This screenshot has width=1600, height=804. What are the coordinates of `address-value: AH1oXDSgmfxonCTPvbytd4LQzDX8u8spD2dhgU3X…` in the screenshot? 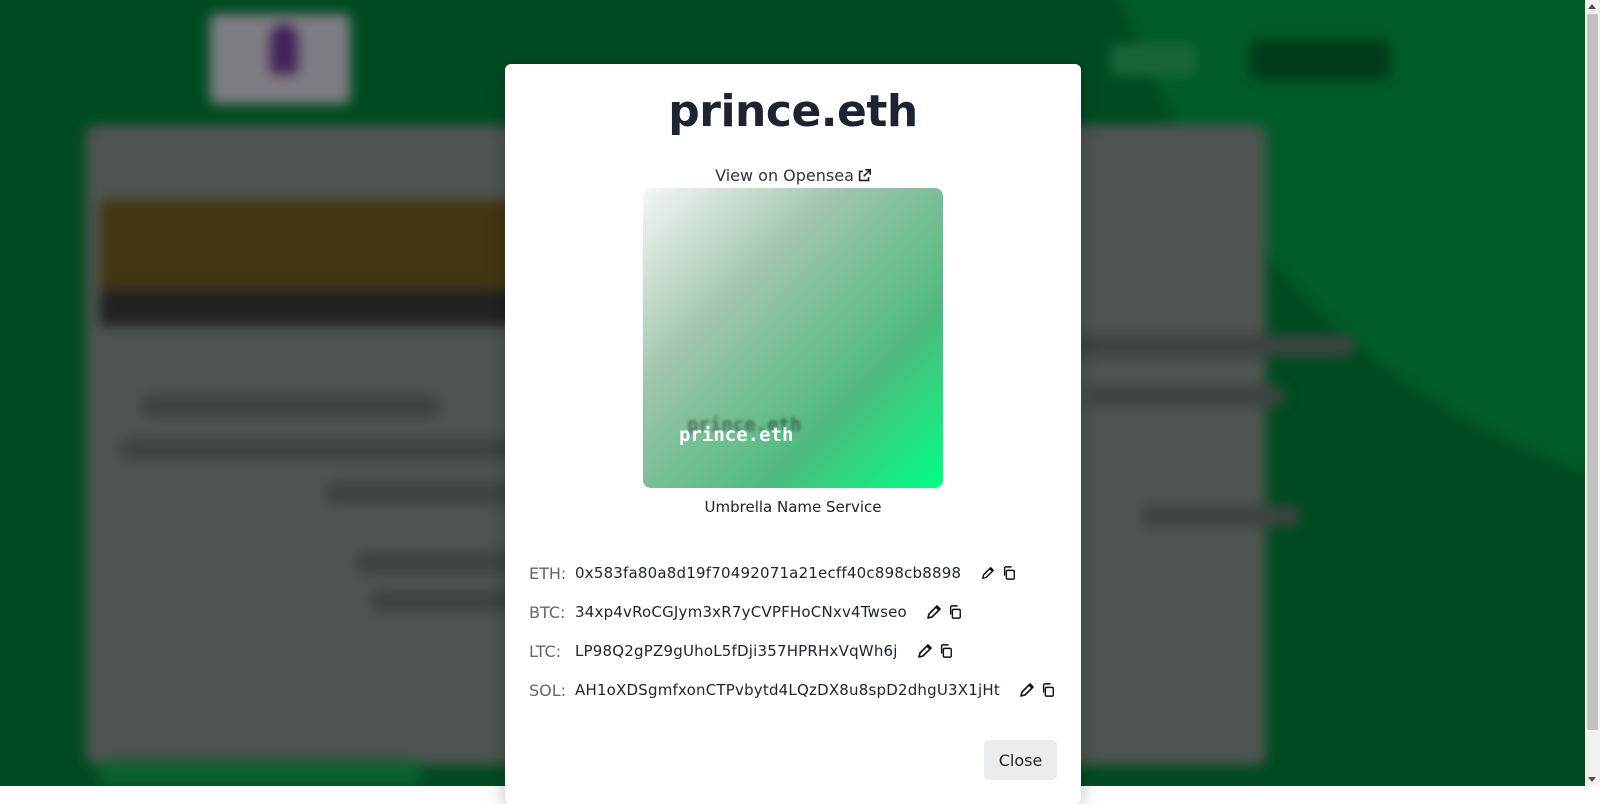 It's located at (787, 690).